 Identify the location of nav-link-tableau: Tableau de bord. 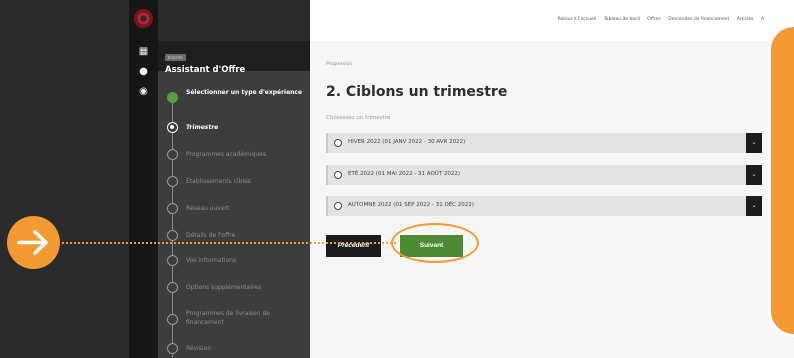
(622, 19).